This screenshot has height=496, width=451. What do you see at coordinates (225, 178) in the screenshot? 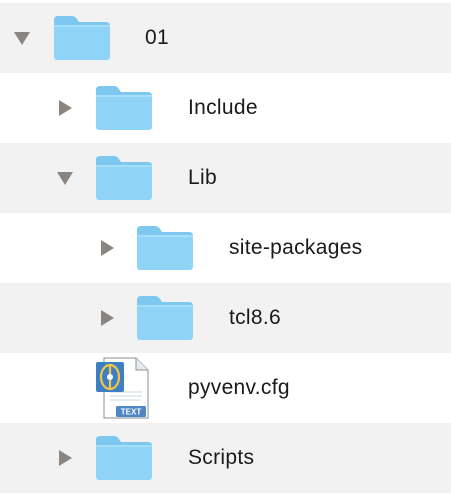
I see `tree-row-lib: Lib` at bounding box center [225, 178].